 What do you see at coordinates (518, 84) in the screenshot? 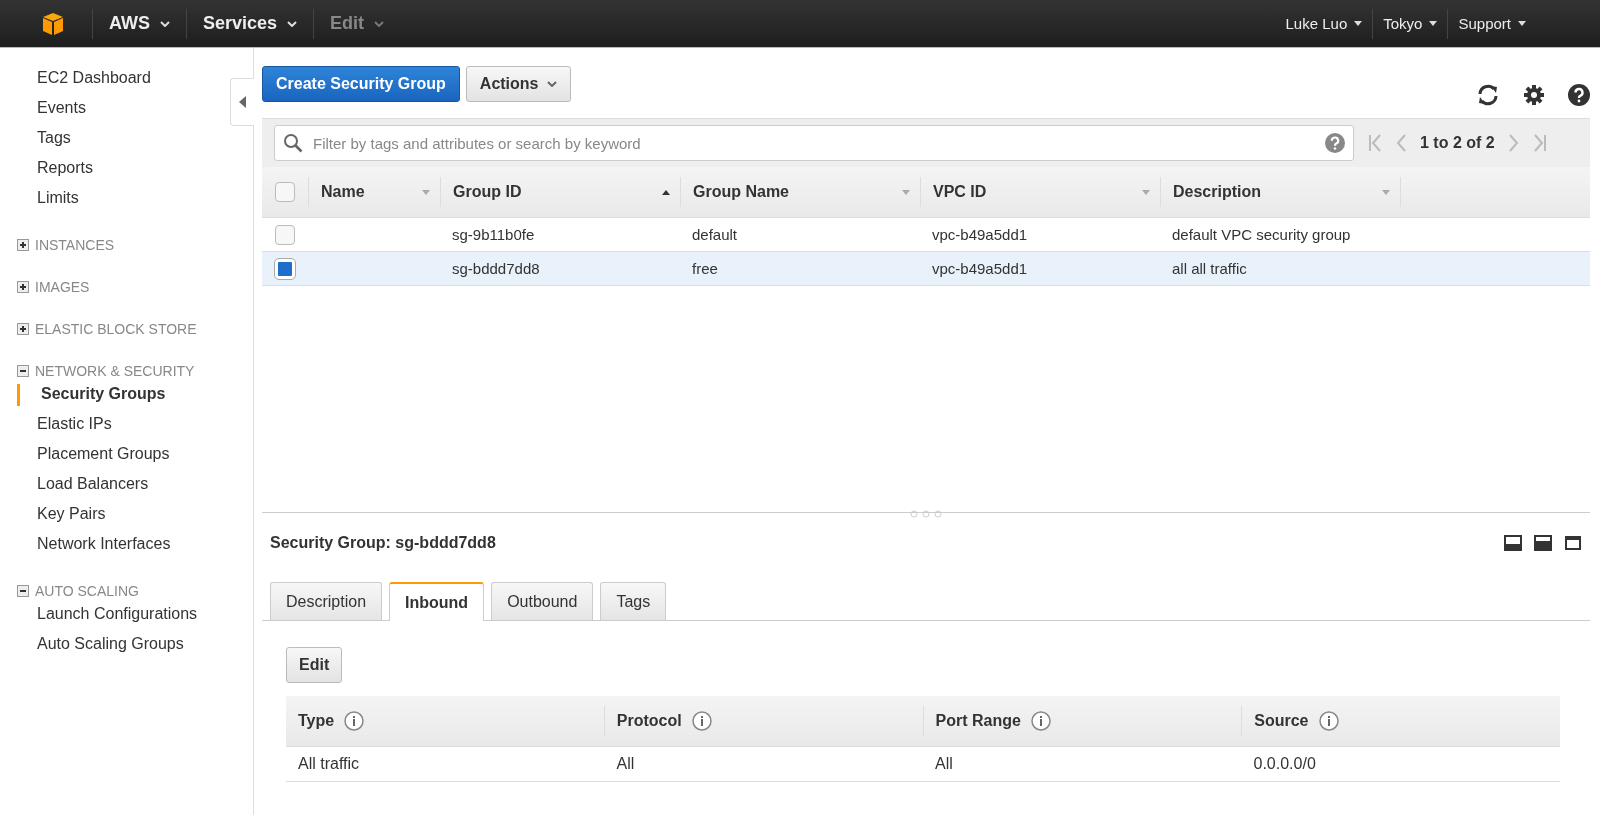
I see `actions-dropdown-button: Actions` at bounding box center [518, 84].